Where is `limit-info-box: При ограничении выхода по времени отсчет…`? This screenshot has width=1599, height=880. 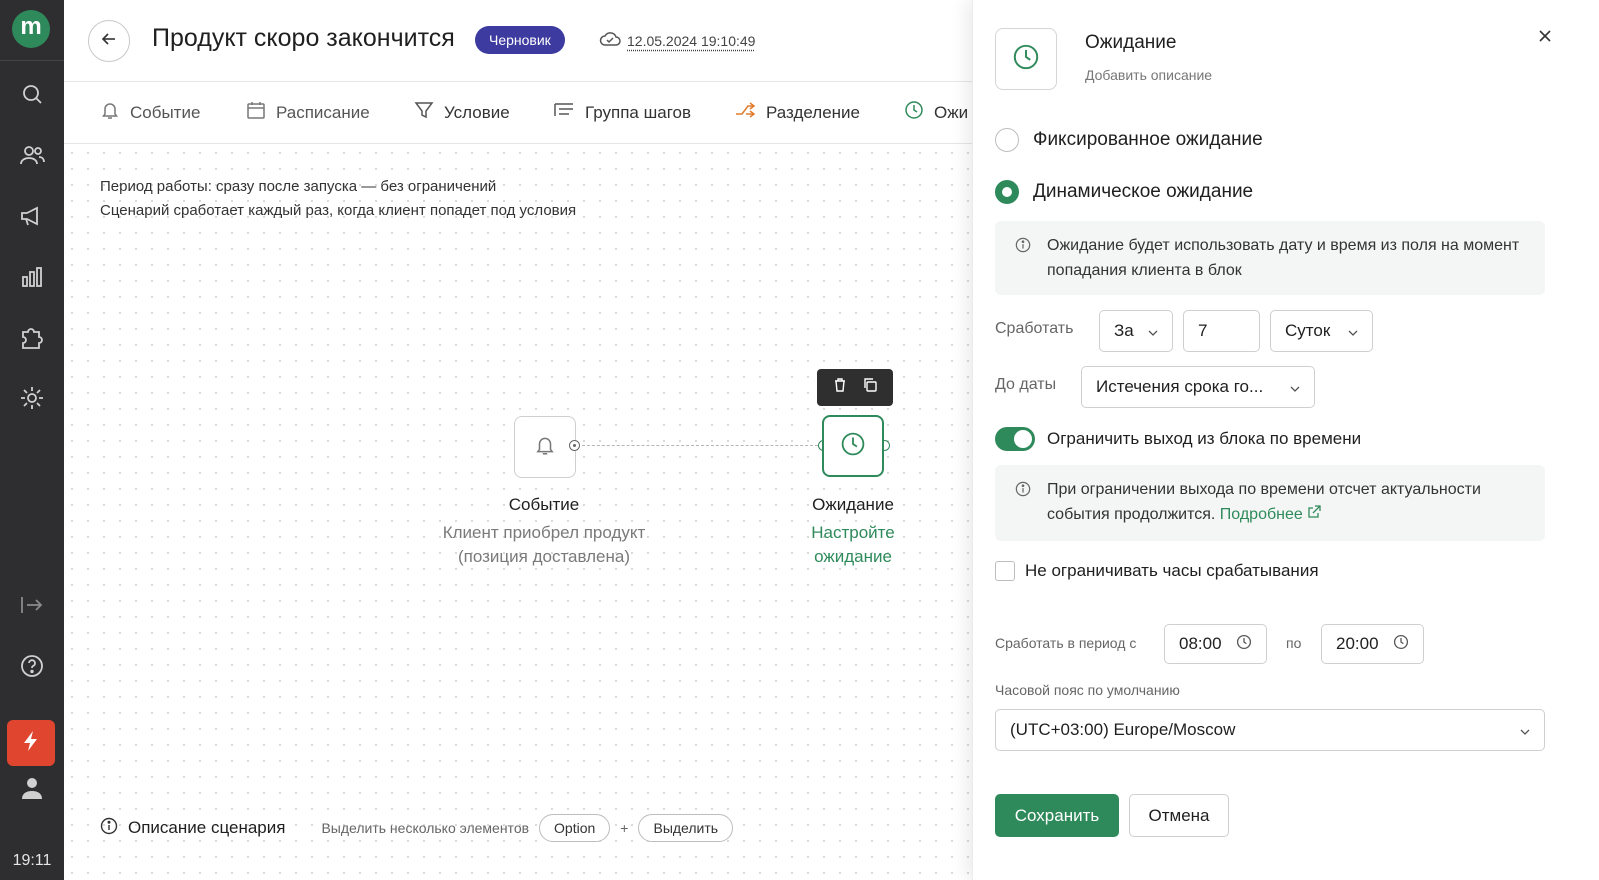
limit-info-box: При ограничении выхода по времени отсчет… is located at coordinates (1270, 503).